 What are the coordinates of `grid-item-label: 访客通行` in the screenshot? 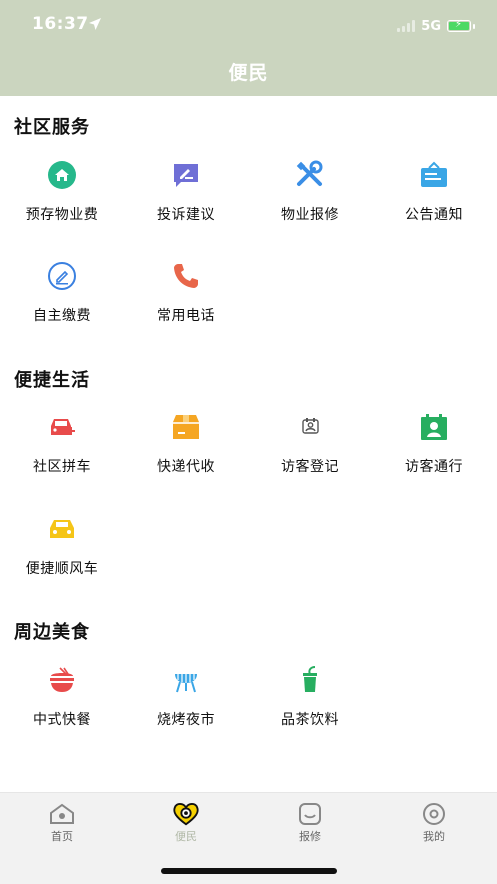 It's located at (434, 467).